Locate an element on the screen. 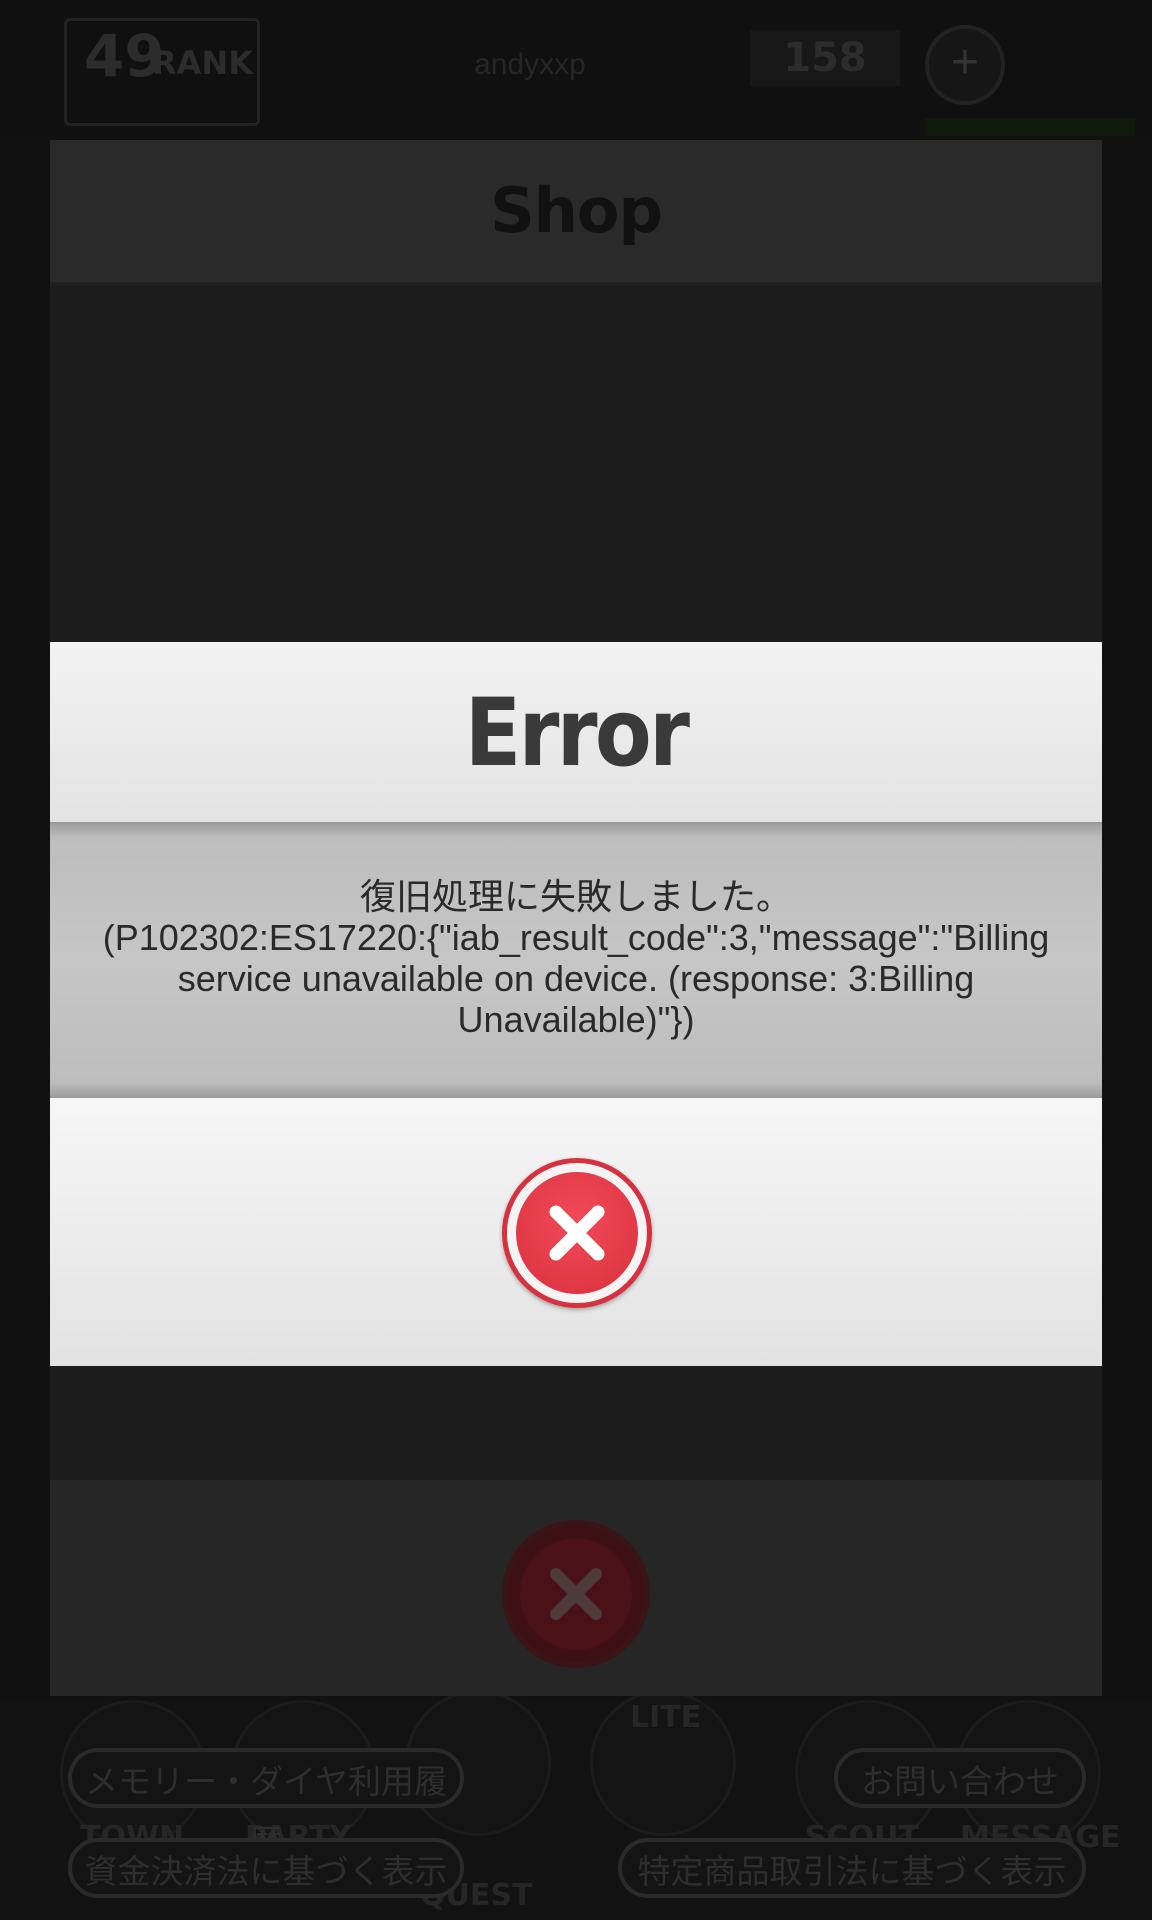  rank-label: RANK is located at coordinates (202, 63).